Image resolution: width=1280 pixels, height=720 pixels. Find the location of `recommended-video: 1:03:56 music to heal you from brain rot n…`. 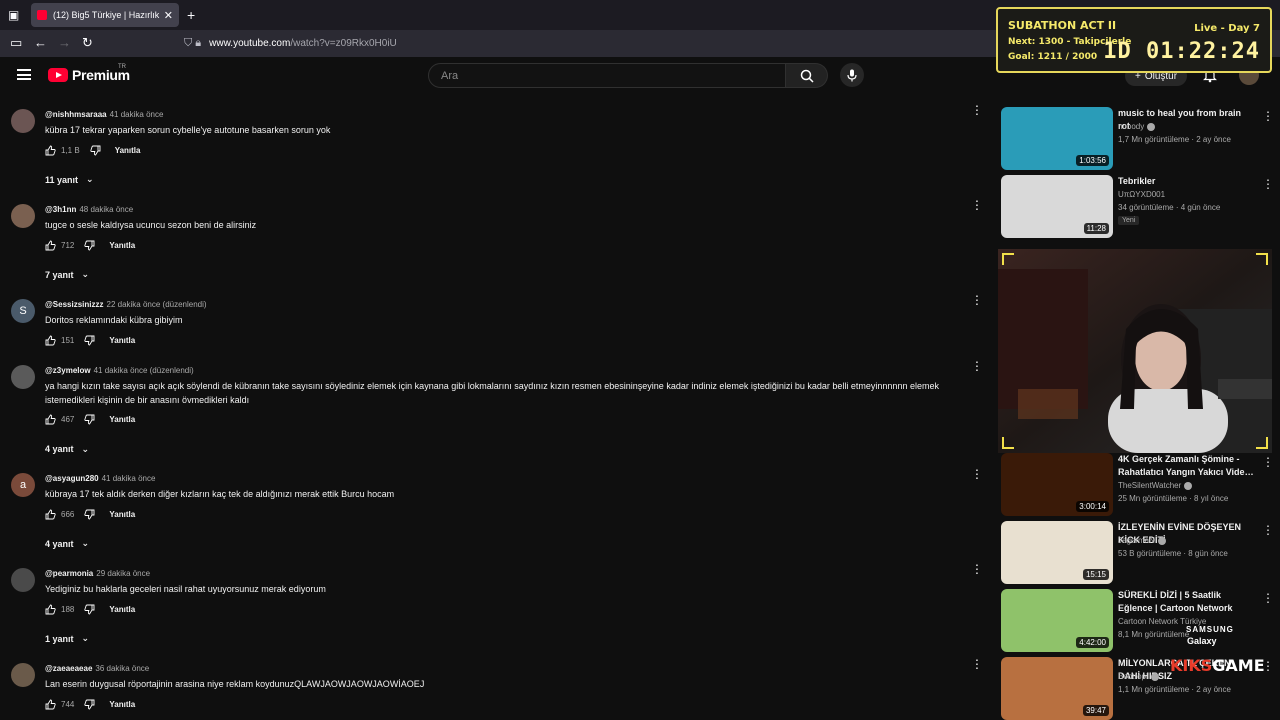

recommended-video: 1:03:56 music to heal you from brain rot n… is located at coordinates (1140, 139).